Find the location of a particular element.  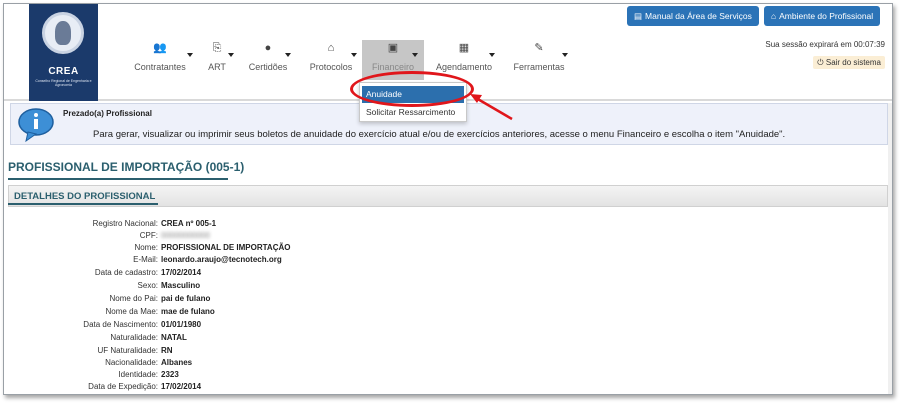

detail-row: Nacionalidade: Albanes is located at coordinates (204, 363).